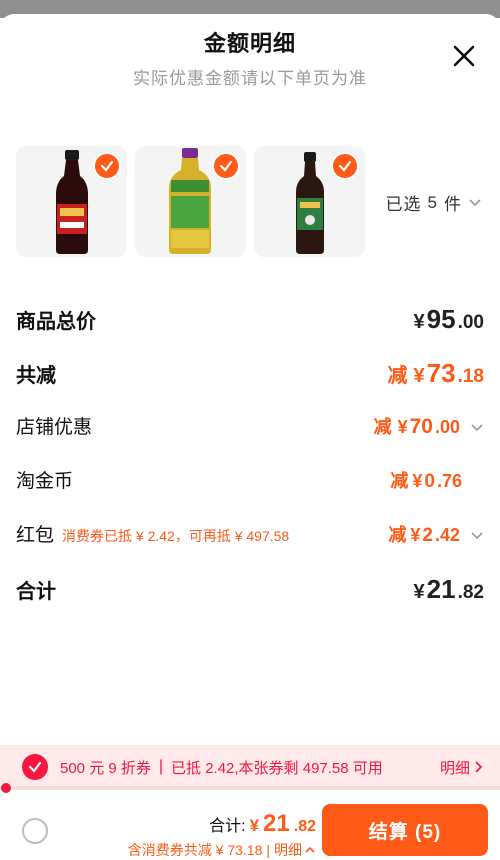 The width and height of the screenshot is (500, 860). Describe the element at coordinates (250, 78) in the screenshot. I see `sheet-subtitle: 实际优惠金额请以下单页为准` at that location.